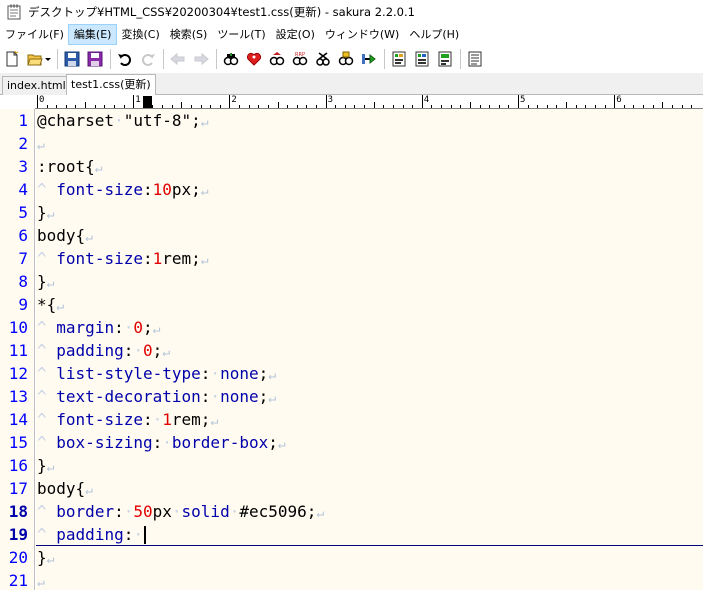 Image resolution: width=703 pixels, height=590 pixels. What do you see at coordinates (351, 120) in the screenshot?
I see `code-line: 1 @charset·"utf-8";↵` at bounding box center [351, 120].